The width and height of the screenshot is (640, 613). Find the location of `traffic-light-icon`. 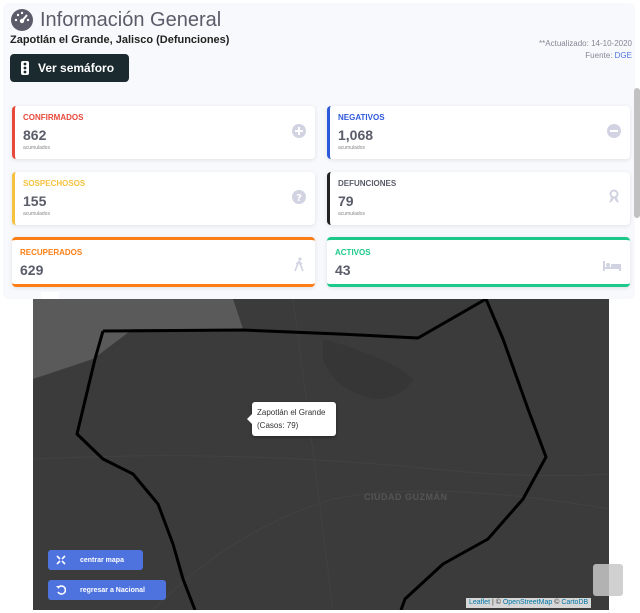

traffic-light-icon is located at coordinates (25, 68).